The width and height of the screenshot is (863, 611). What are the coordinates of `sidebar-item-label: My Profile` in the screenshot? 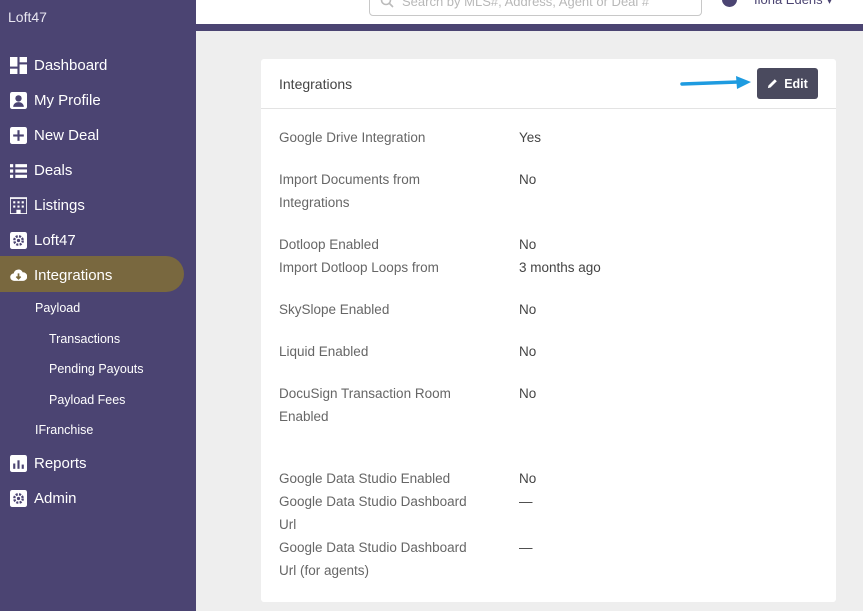 It's located at (67, 100).